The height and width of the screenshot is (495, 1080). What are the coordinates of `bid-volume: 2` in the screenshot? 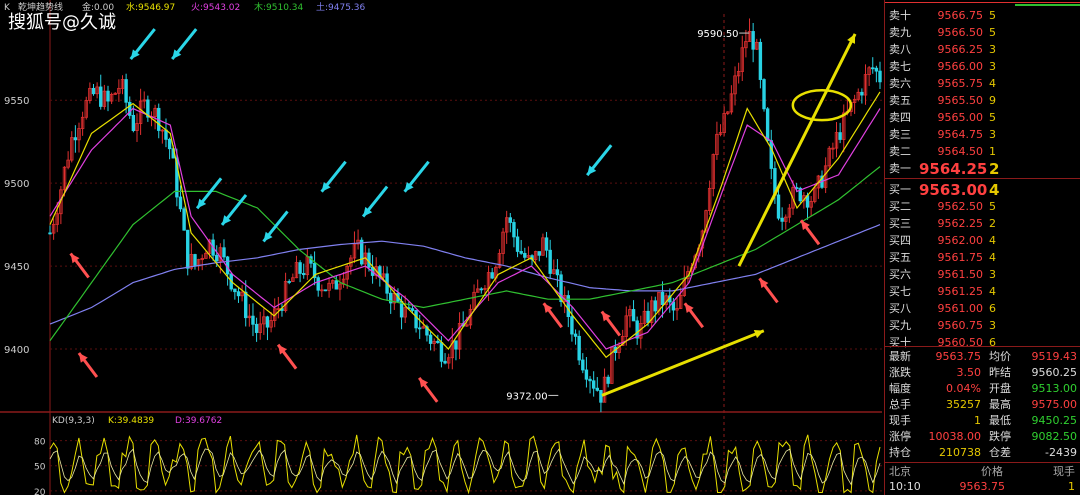 It's located at (992, 223).